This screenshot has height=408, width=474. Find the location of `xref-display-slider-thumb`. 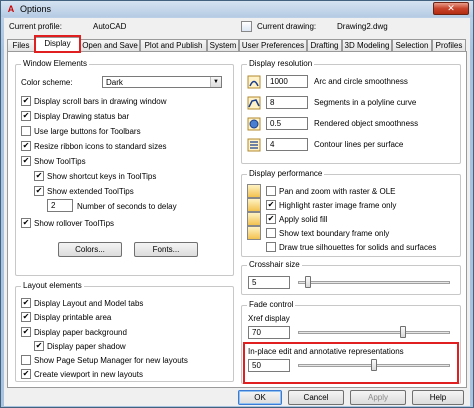

xref-display-slider-thumb is located at coordinates (403, 332).